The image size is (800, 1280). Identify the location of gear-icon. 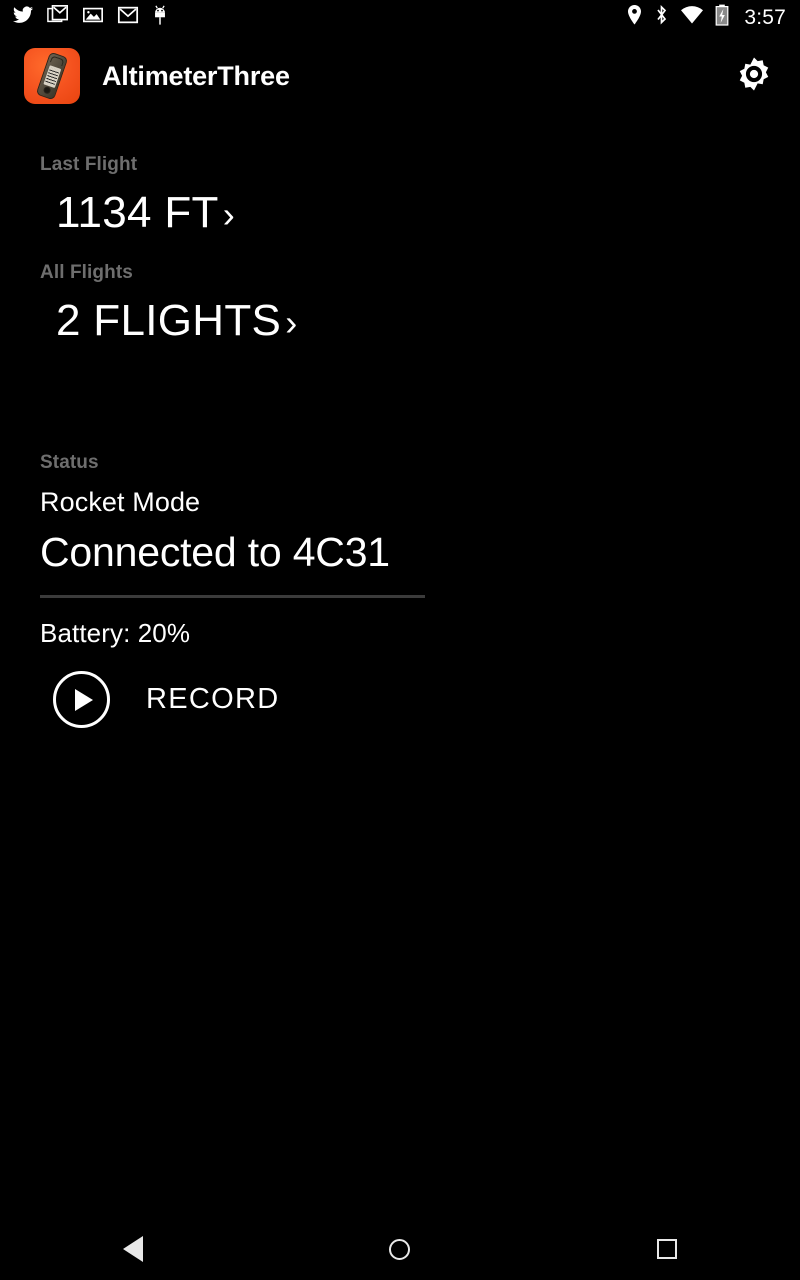
(754, 76).